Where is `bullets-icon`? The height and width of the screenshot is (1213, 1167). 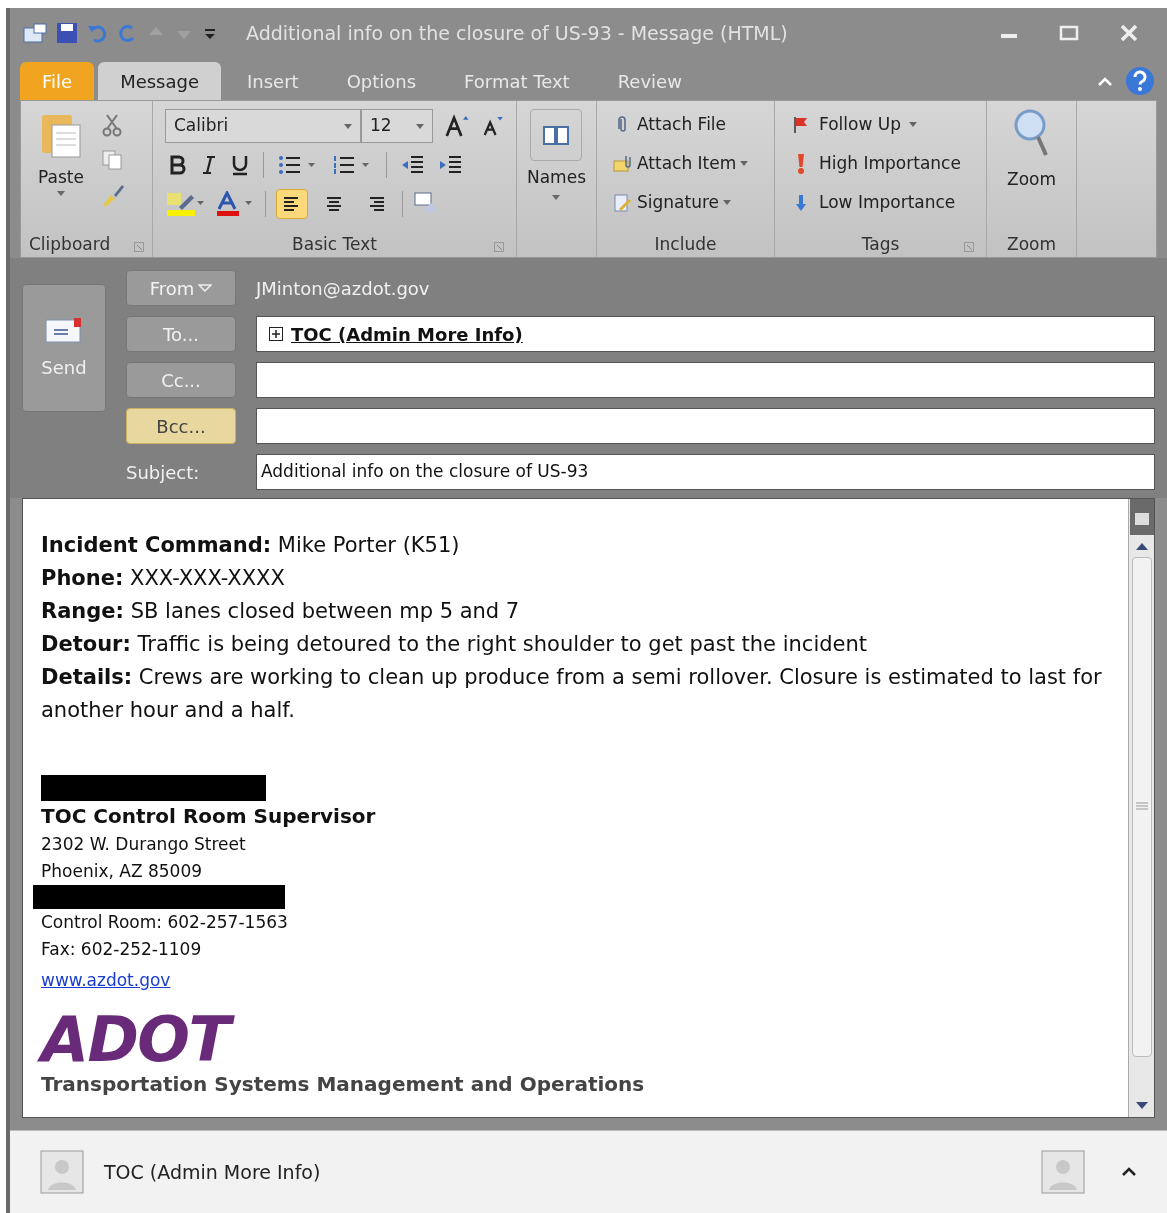
bullets-icon is located at coordinates (298, 165).